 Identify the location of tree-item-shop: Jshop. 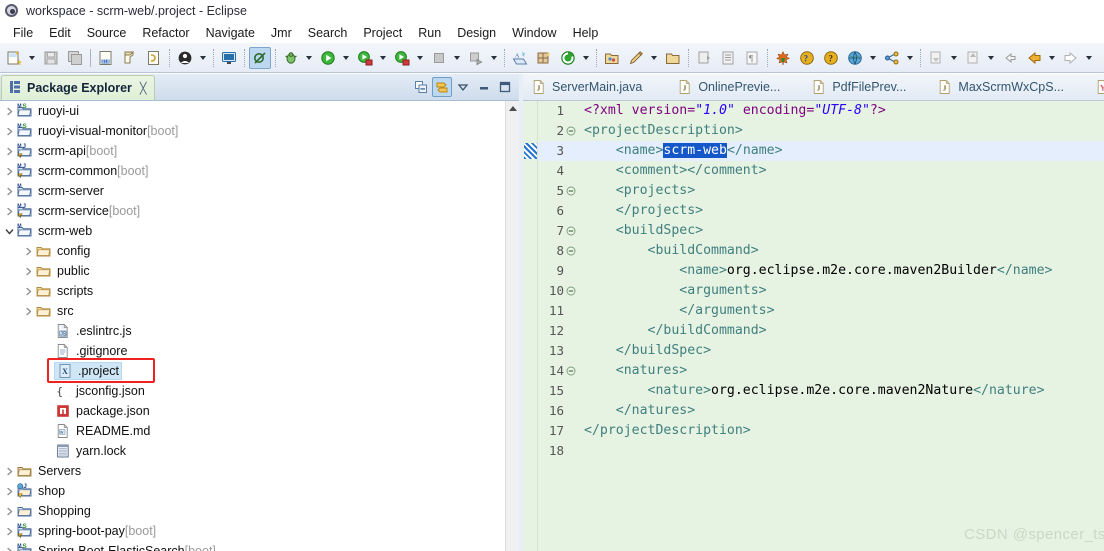
(252, 491).